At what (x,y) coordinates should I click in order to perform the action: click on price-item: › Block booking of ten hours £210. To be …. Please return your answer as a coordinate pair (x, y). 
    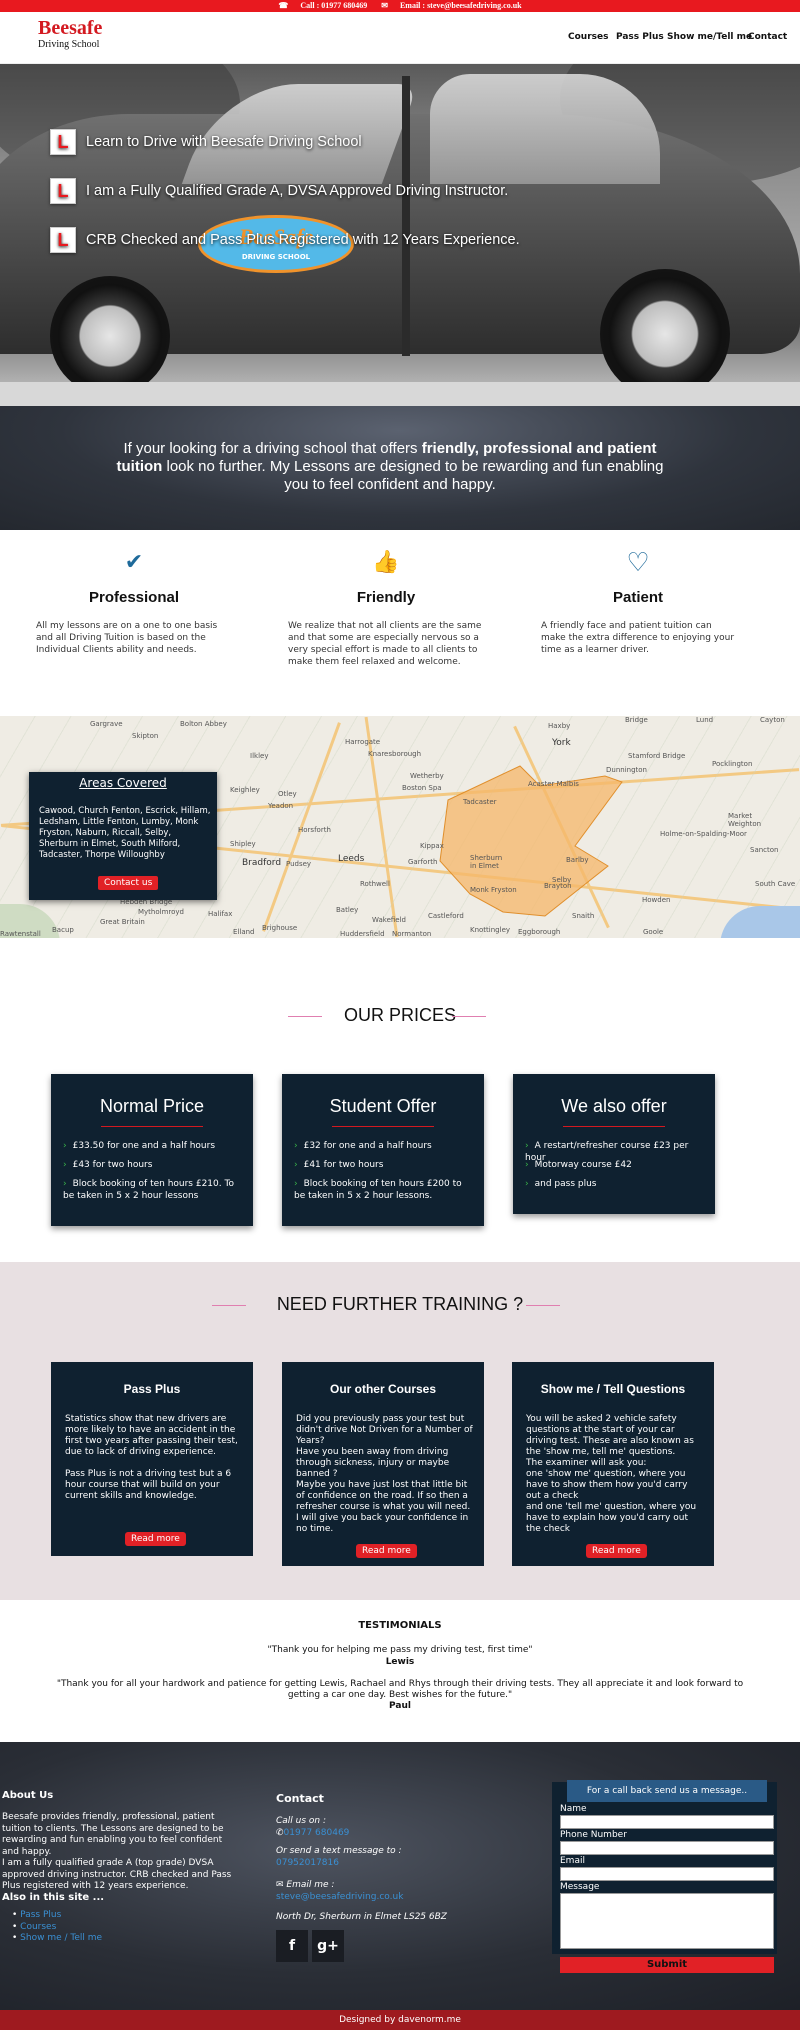
    Looking at the image, I should click on (148, 1190).